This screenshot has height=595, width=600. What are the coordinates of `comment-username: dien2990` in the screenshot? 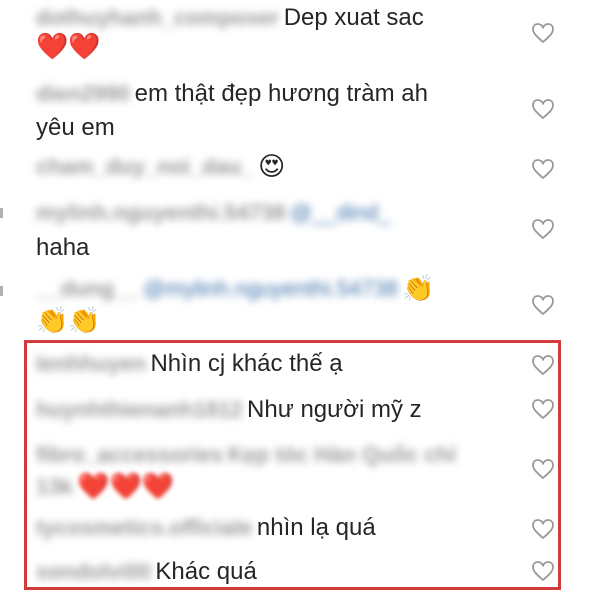 It's located at (83, 94).